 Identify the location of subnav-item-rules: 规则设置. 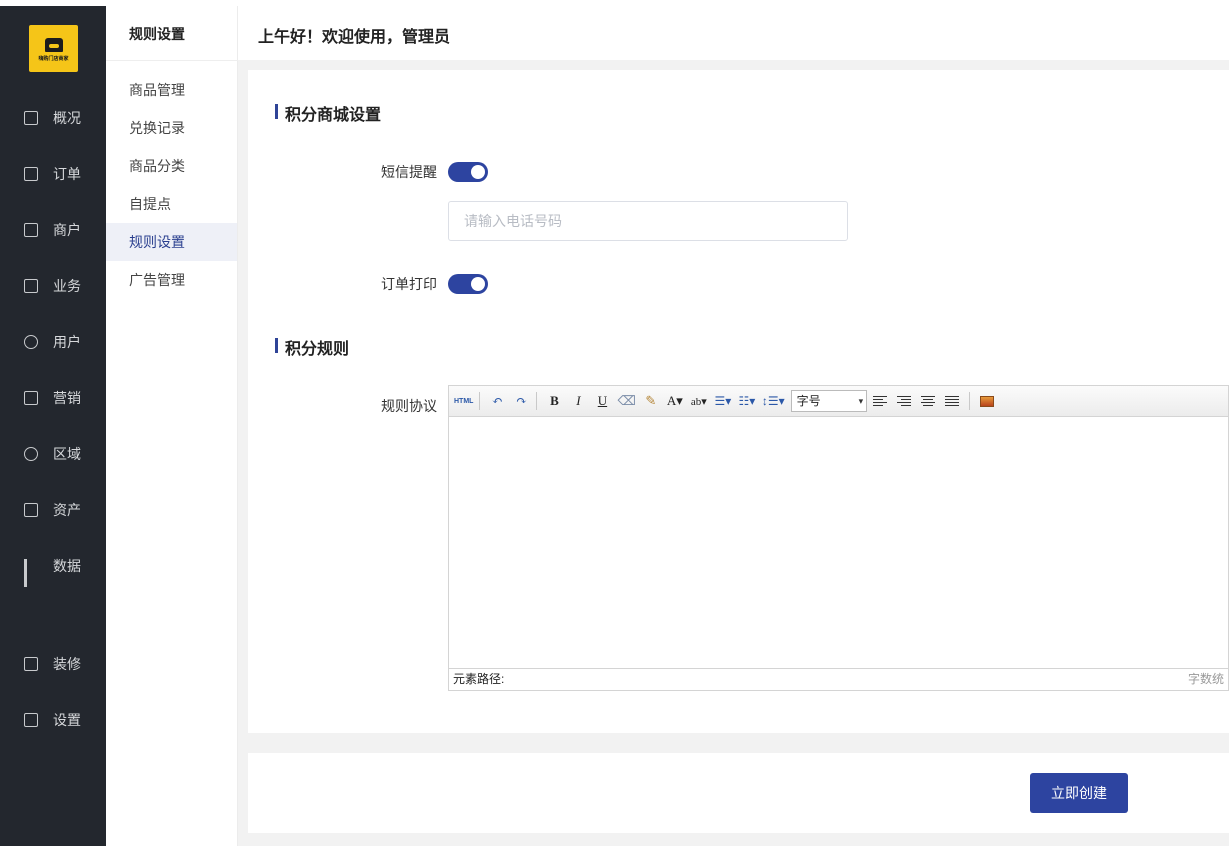
(171, 242).